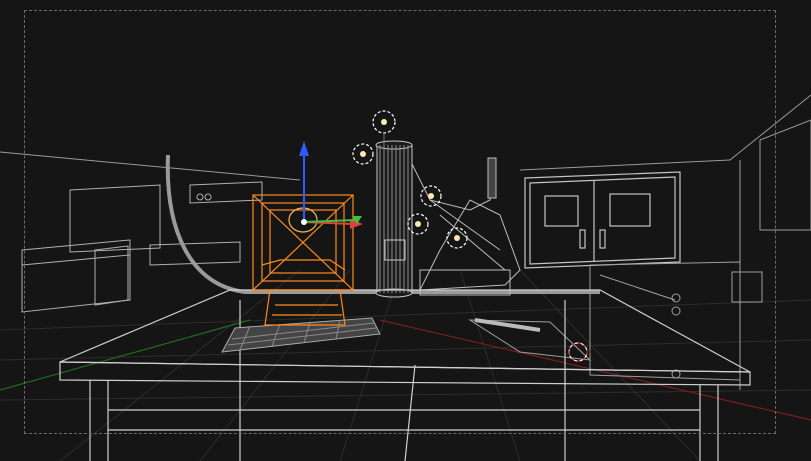 The image size is (811, 461). Describe the element at coordinates (615, 321) in the screenshot. I see `side-cabinet` at that location.